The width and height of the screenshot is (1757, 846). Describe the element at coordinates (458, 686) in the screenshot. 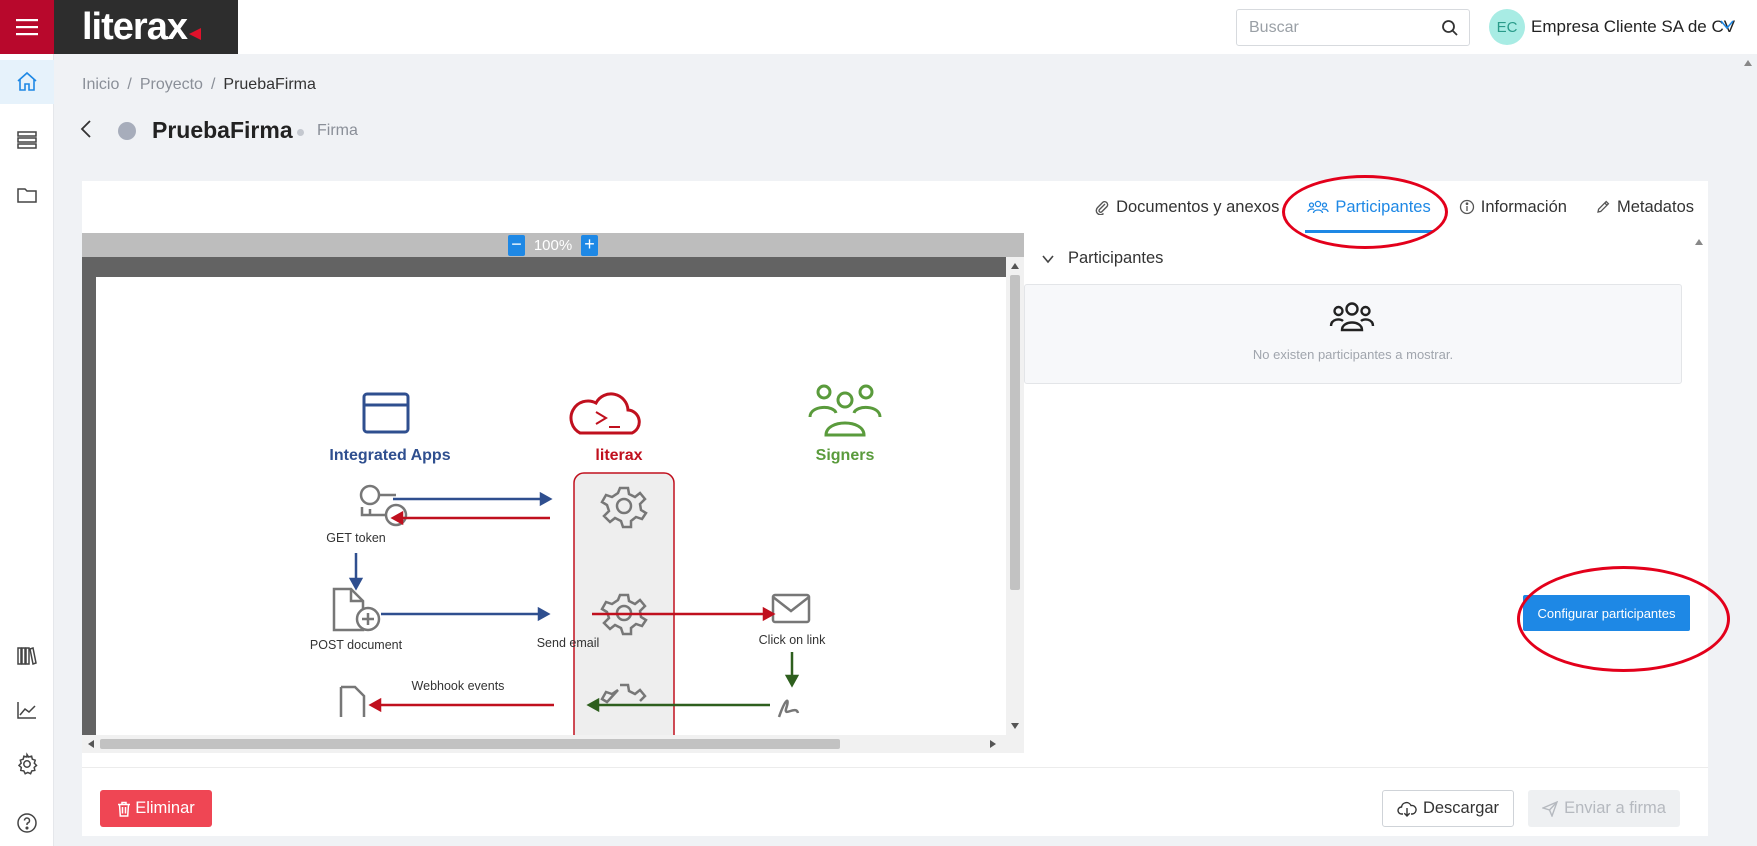

I see `step-webhook: Webhook events` at that location.